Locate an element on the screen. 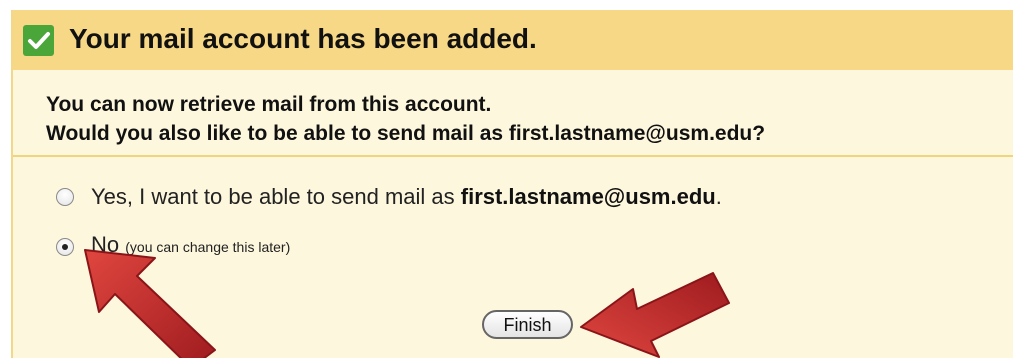 The image size is (1013, 358). check-icon is located at coordinates (38, 40).